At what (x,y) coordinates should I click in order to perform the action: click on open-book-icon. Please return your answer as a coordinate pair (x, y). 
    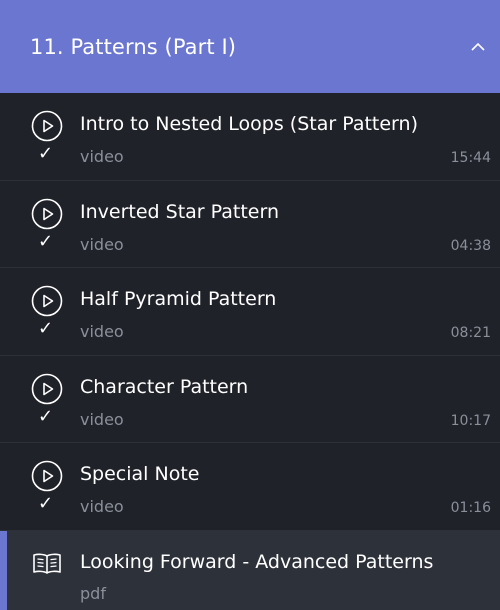
    Looking at the image, I should click on (47, 564).